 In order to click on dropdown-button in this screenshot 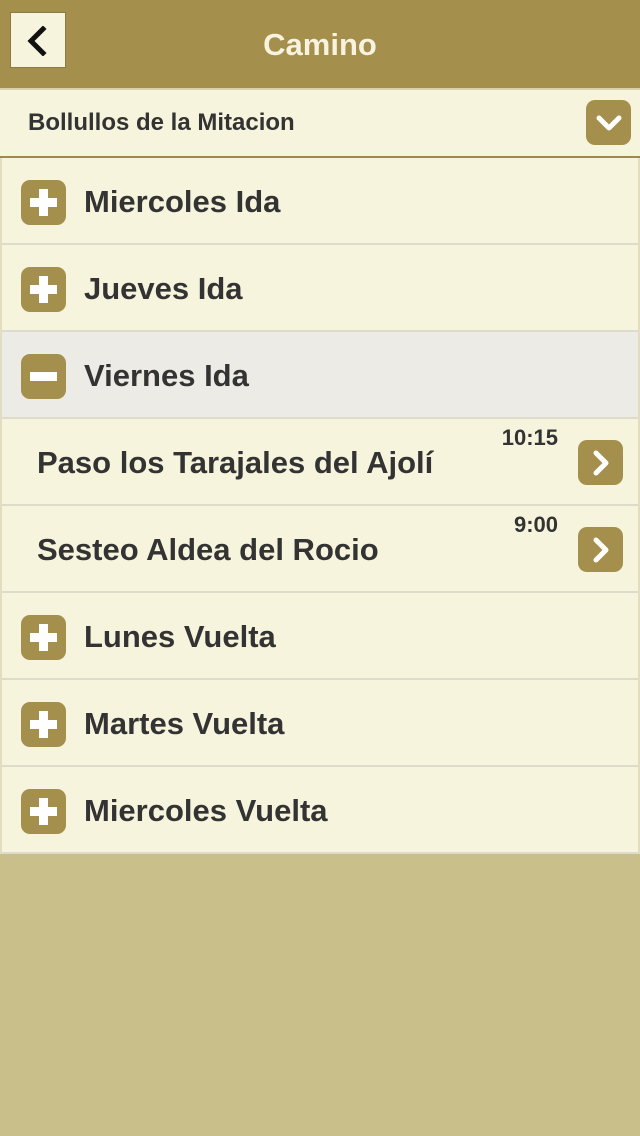, I will do `click(608, 122)`.